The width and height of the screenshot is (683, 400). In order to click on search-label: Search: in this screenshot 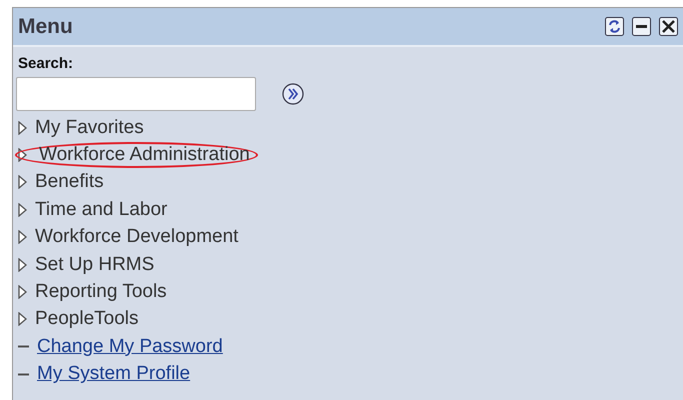, I will do `click(46, 63)`.